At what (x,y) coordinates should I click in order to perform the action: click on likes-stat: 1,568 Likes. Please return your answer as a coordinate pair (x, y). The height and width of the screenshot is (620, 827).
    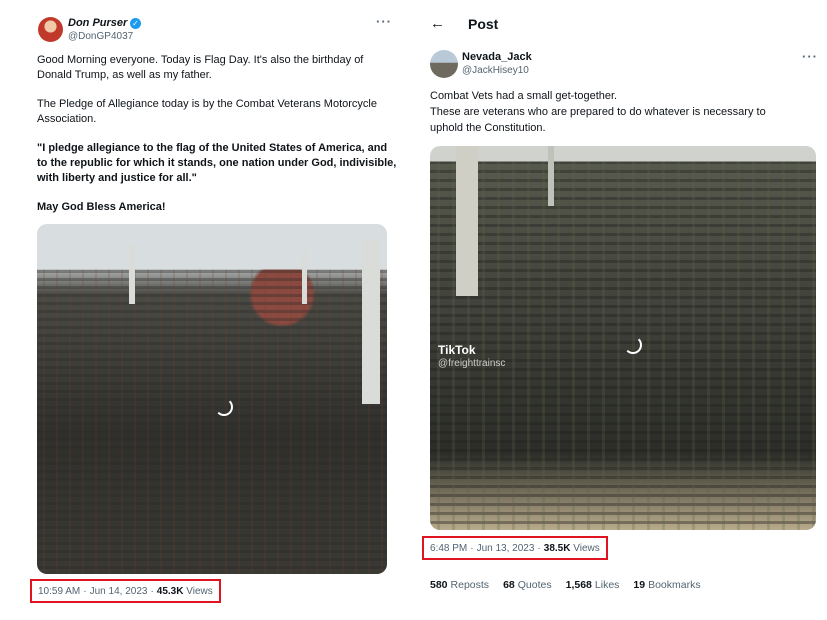
    Looking at the image, I should click on (593, 585).